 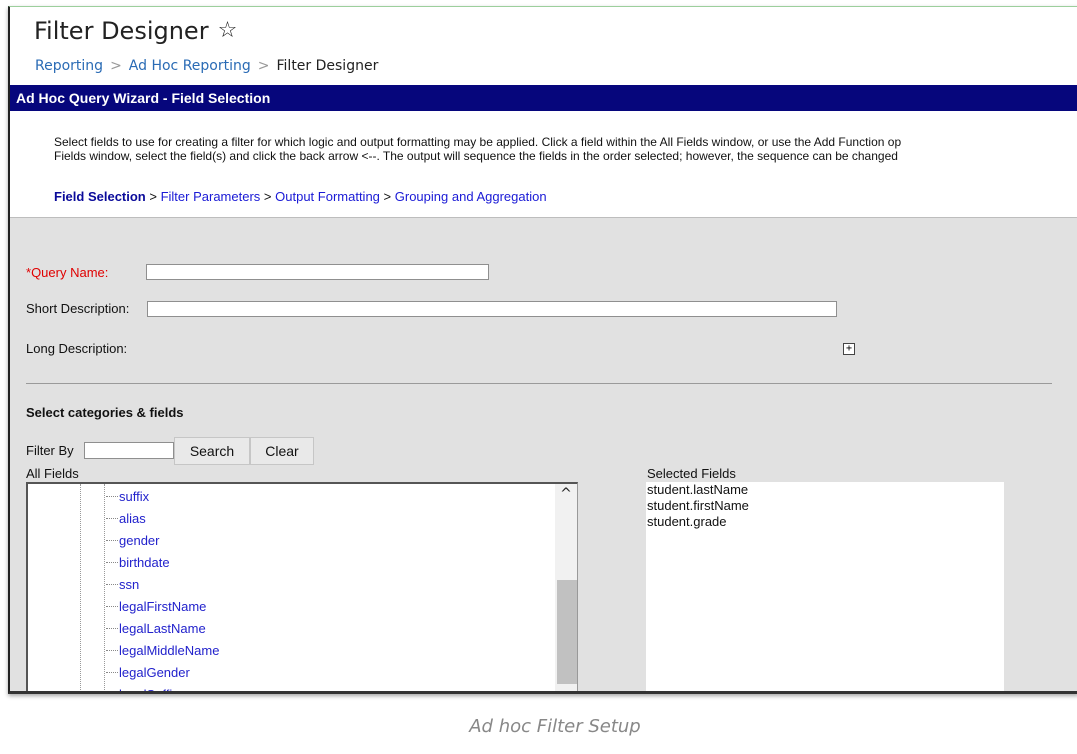 What do you see at coordinates (327, 66) in the screenshot?
I see `breadcrumb-current: Filter Designer` at bounding box center [327, 66].